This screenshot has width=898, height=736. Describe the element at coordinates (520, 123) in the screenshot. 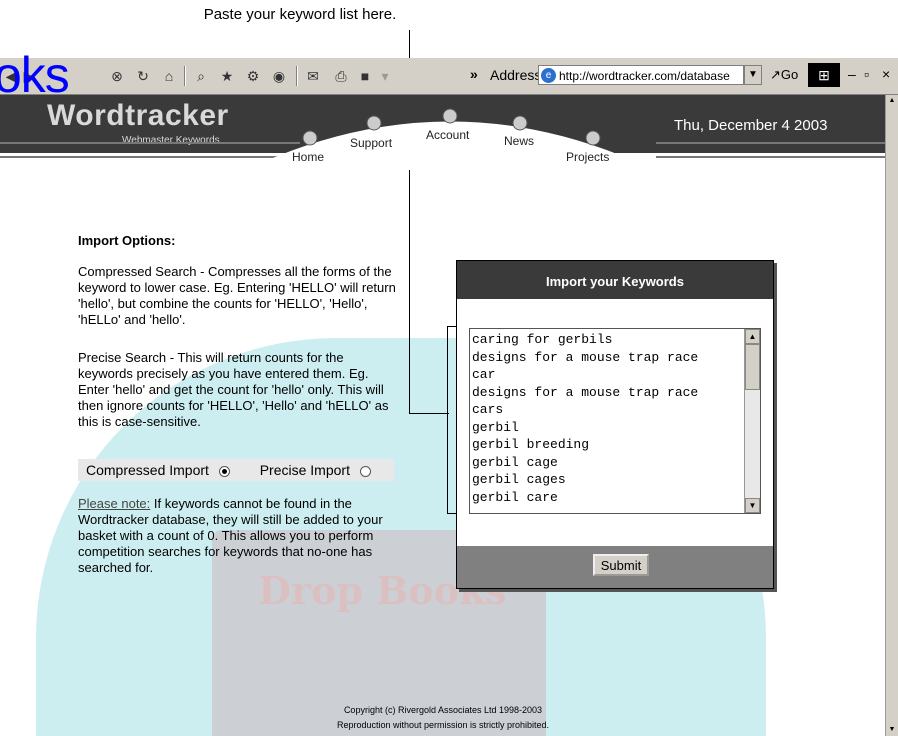

I see `nav-dot-news` at that location.